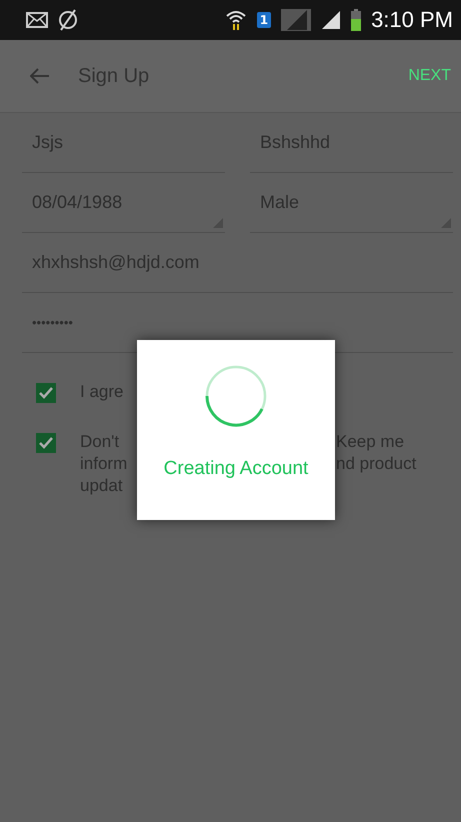 This screenshot has width=461, height=822. What do you see at coordinates (40, 76) in the screenshot?
I see `back-arrow-icon` at bounding box center [40, 76].